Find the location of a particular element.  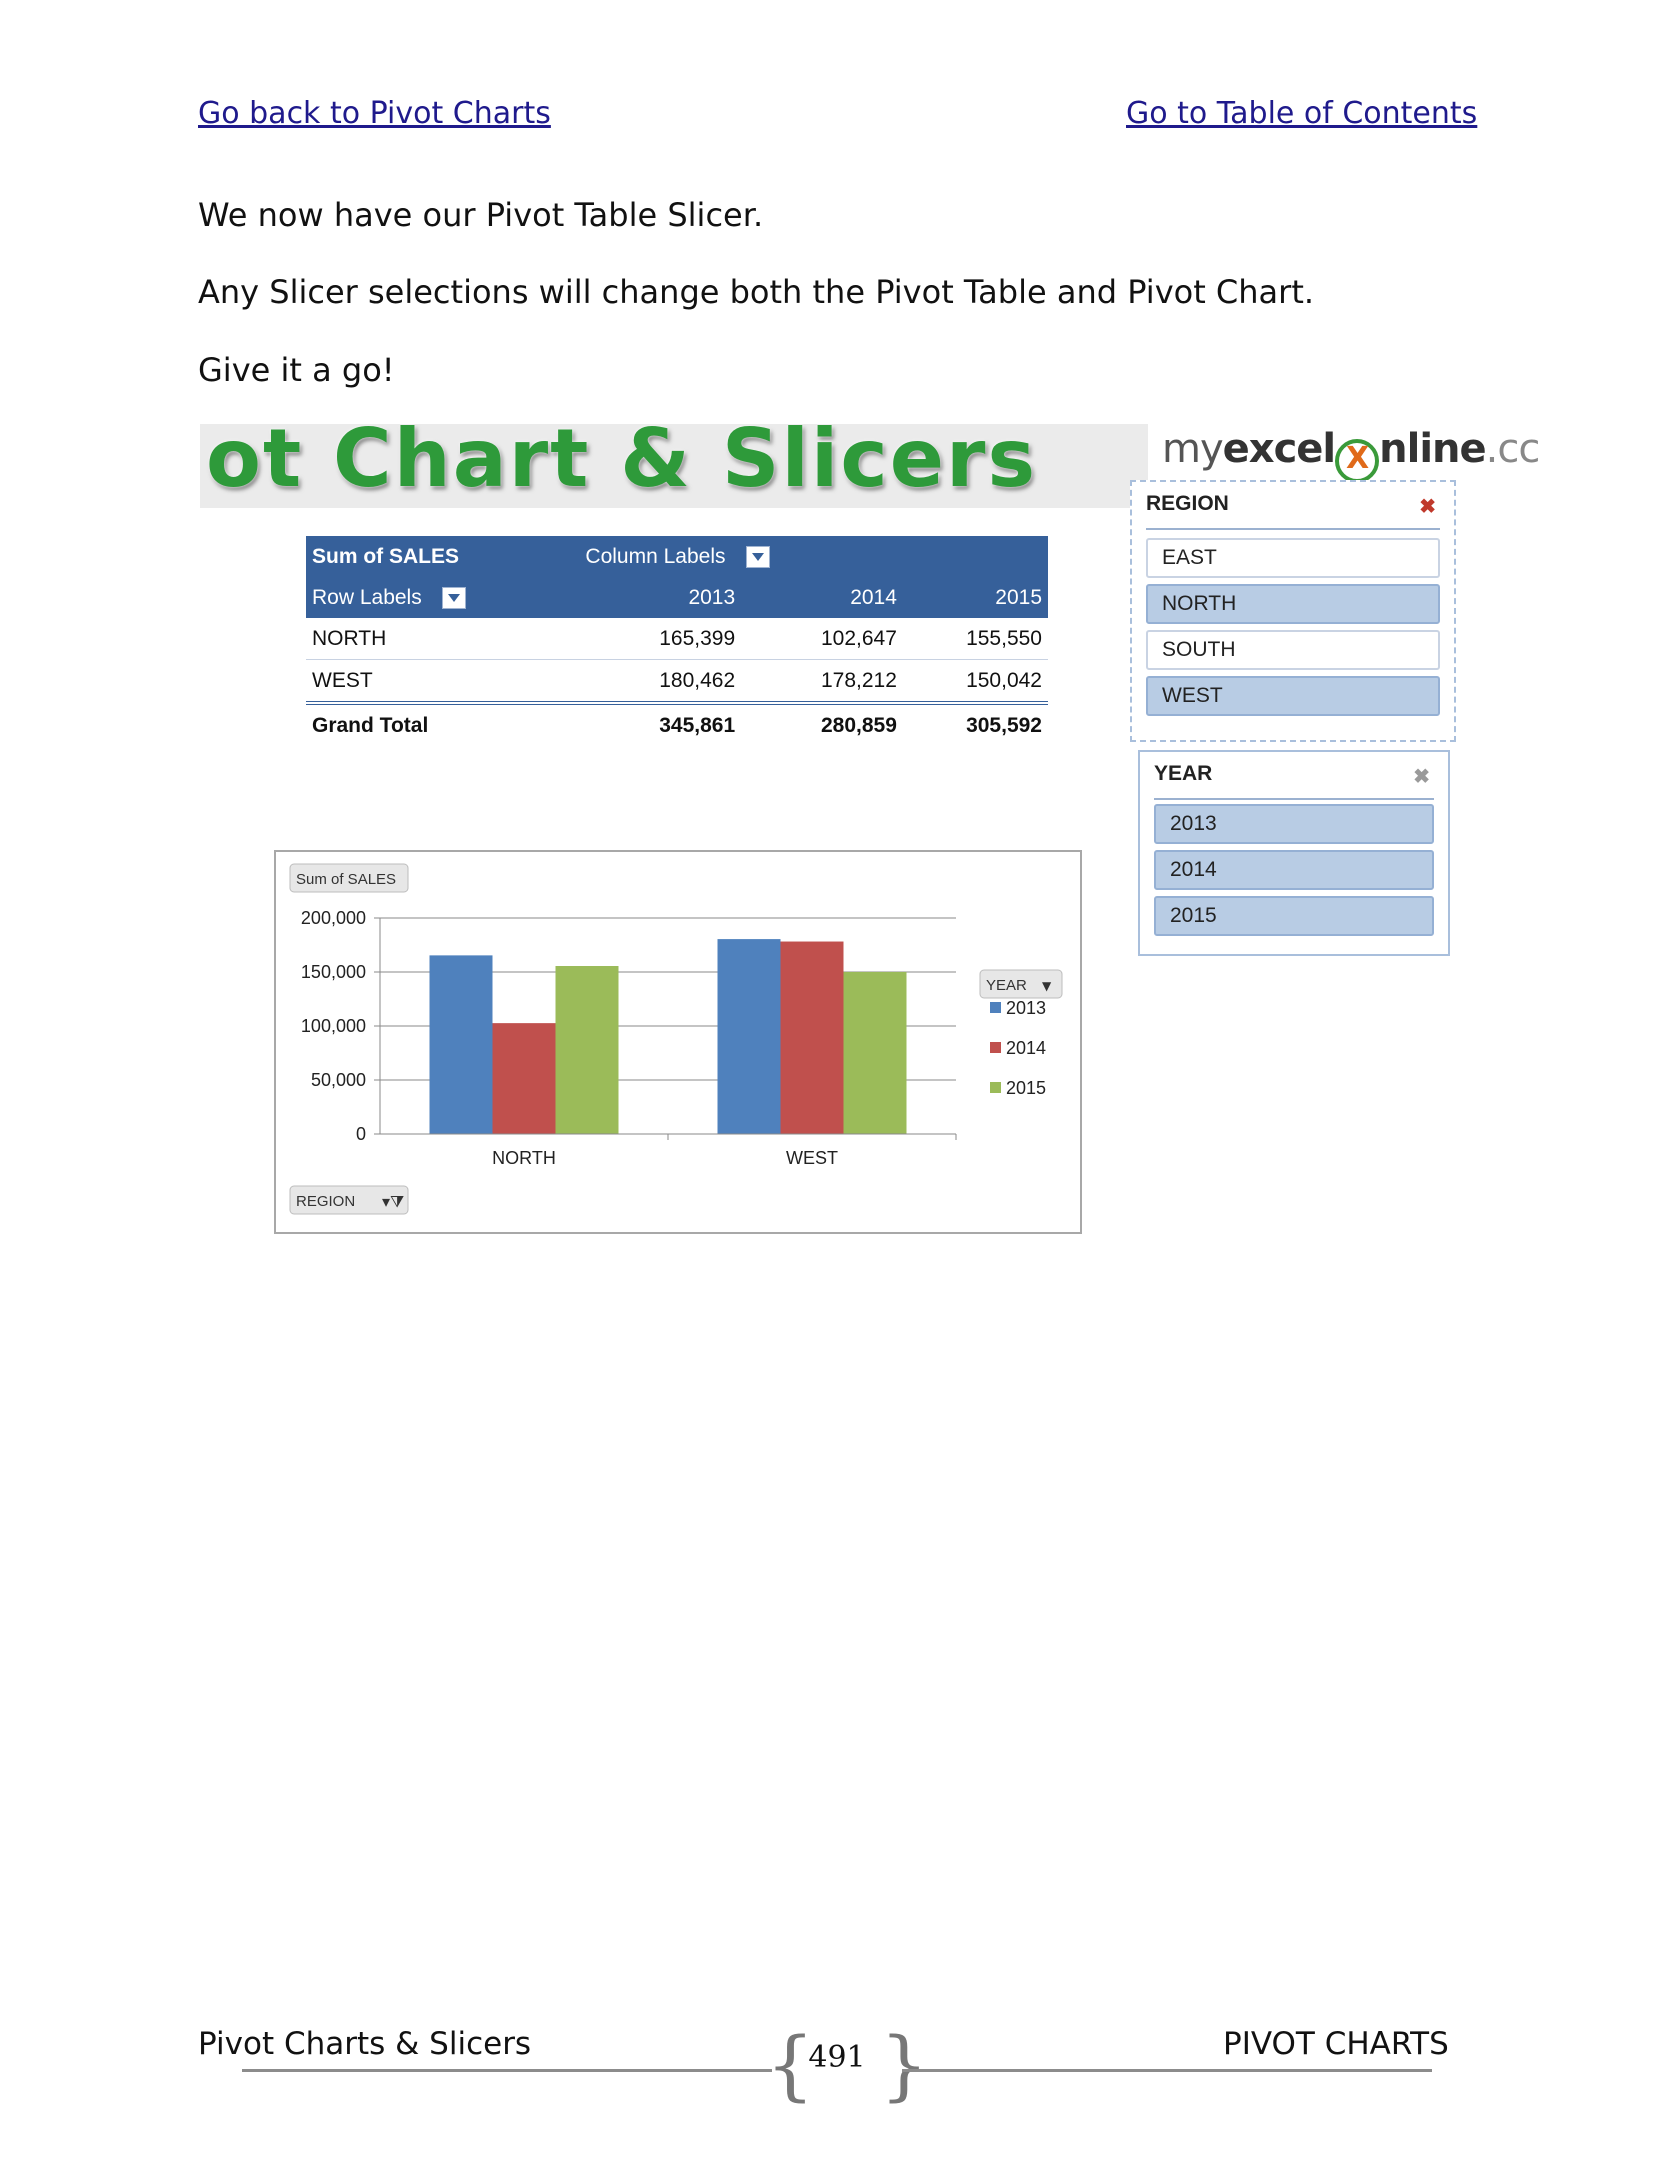

chart-legend: 2013 2014 2015 is located at coordinates (1018, 1048).